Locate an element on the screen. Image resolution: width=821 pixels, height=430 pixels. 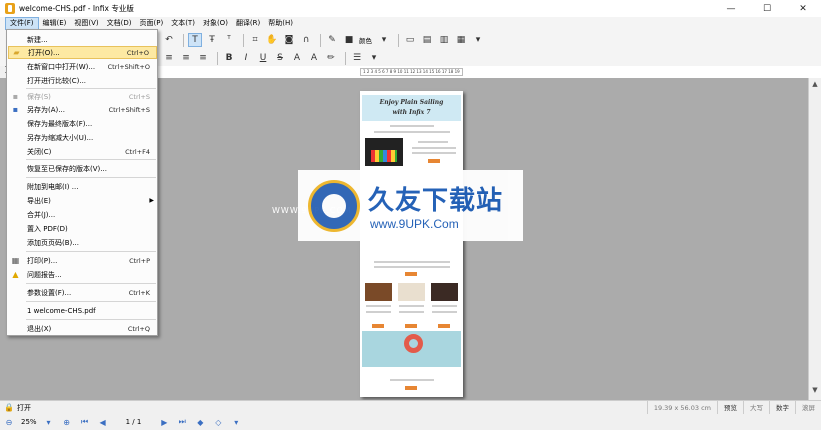
italic-icon: I is located at coordinates (246, 58).